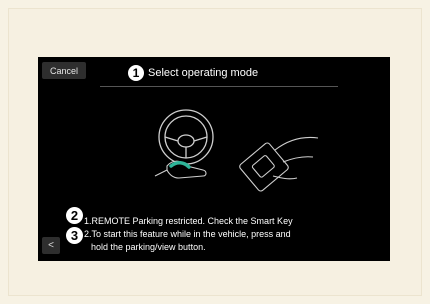 This screenshot has width=430, height=304. What do you see at coordinates (136, 73) in the screenshot?
I see `callout-marker-1: 1` at bounding box center [136, 73].